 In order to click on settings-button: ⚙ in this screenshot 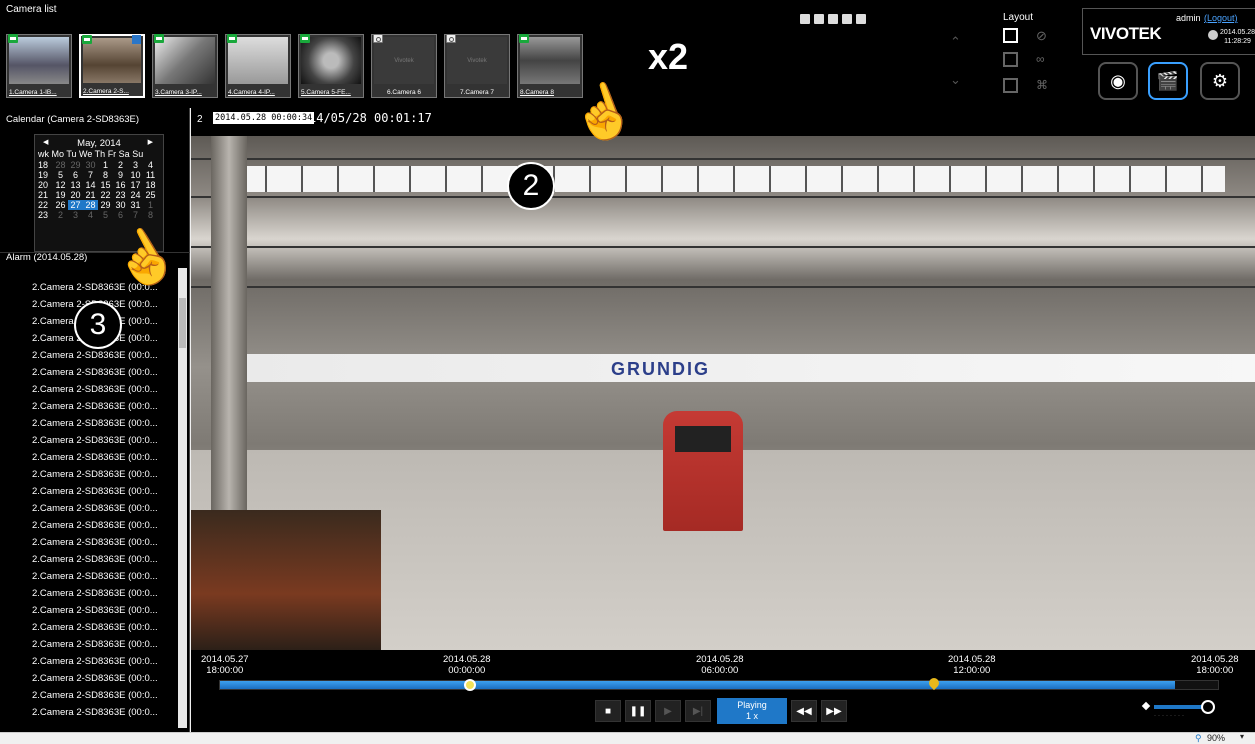, I will do `click(1220, 81)`.